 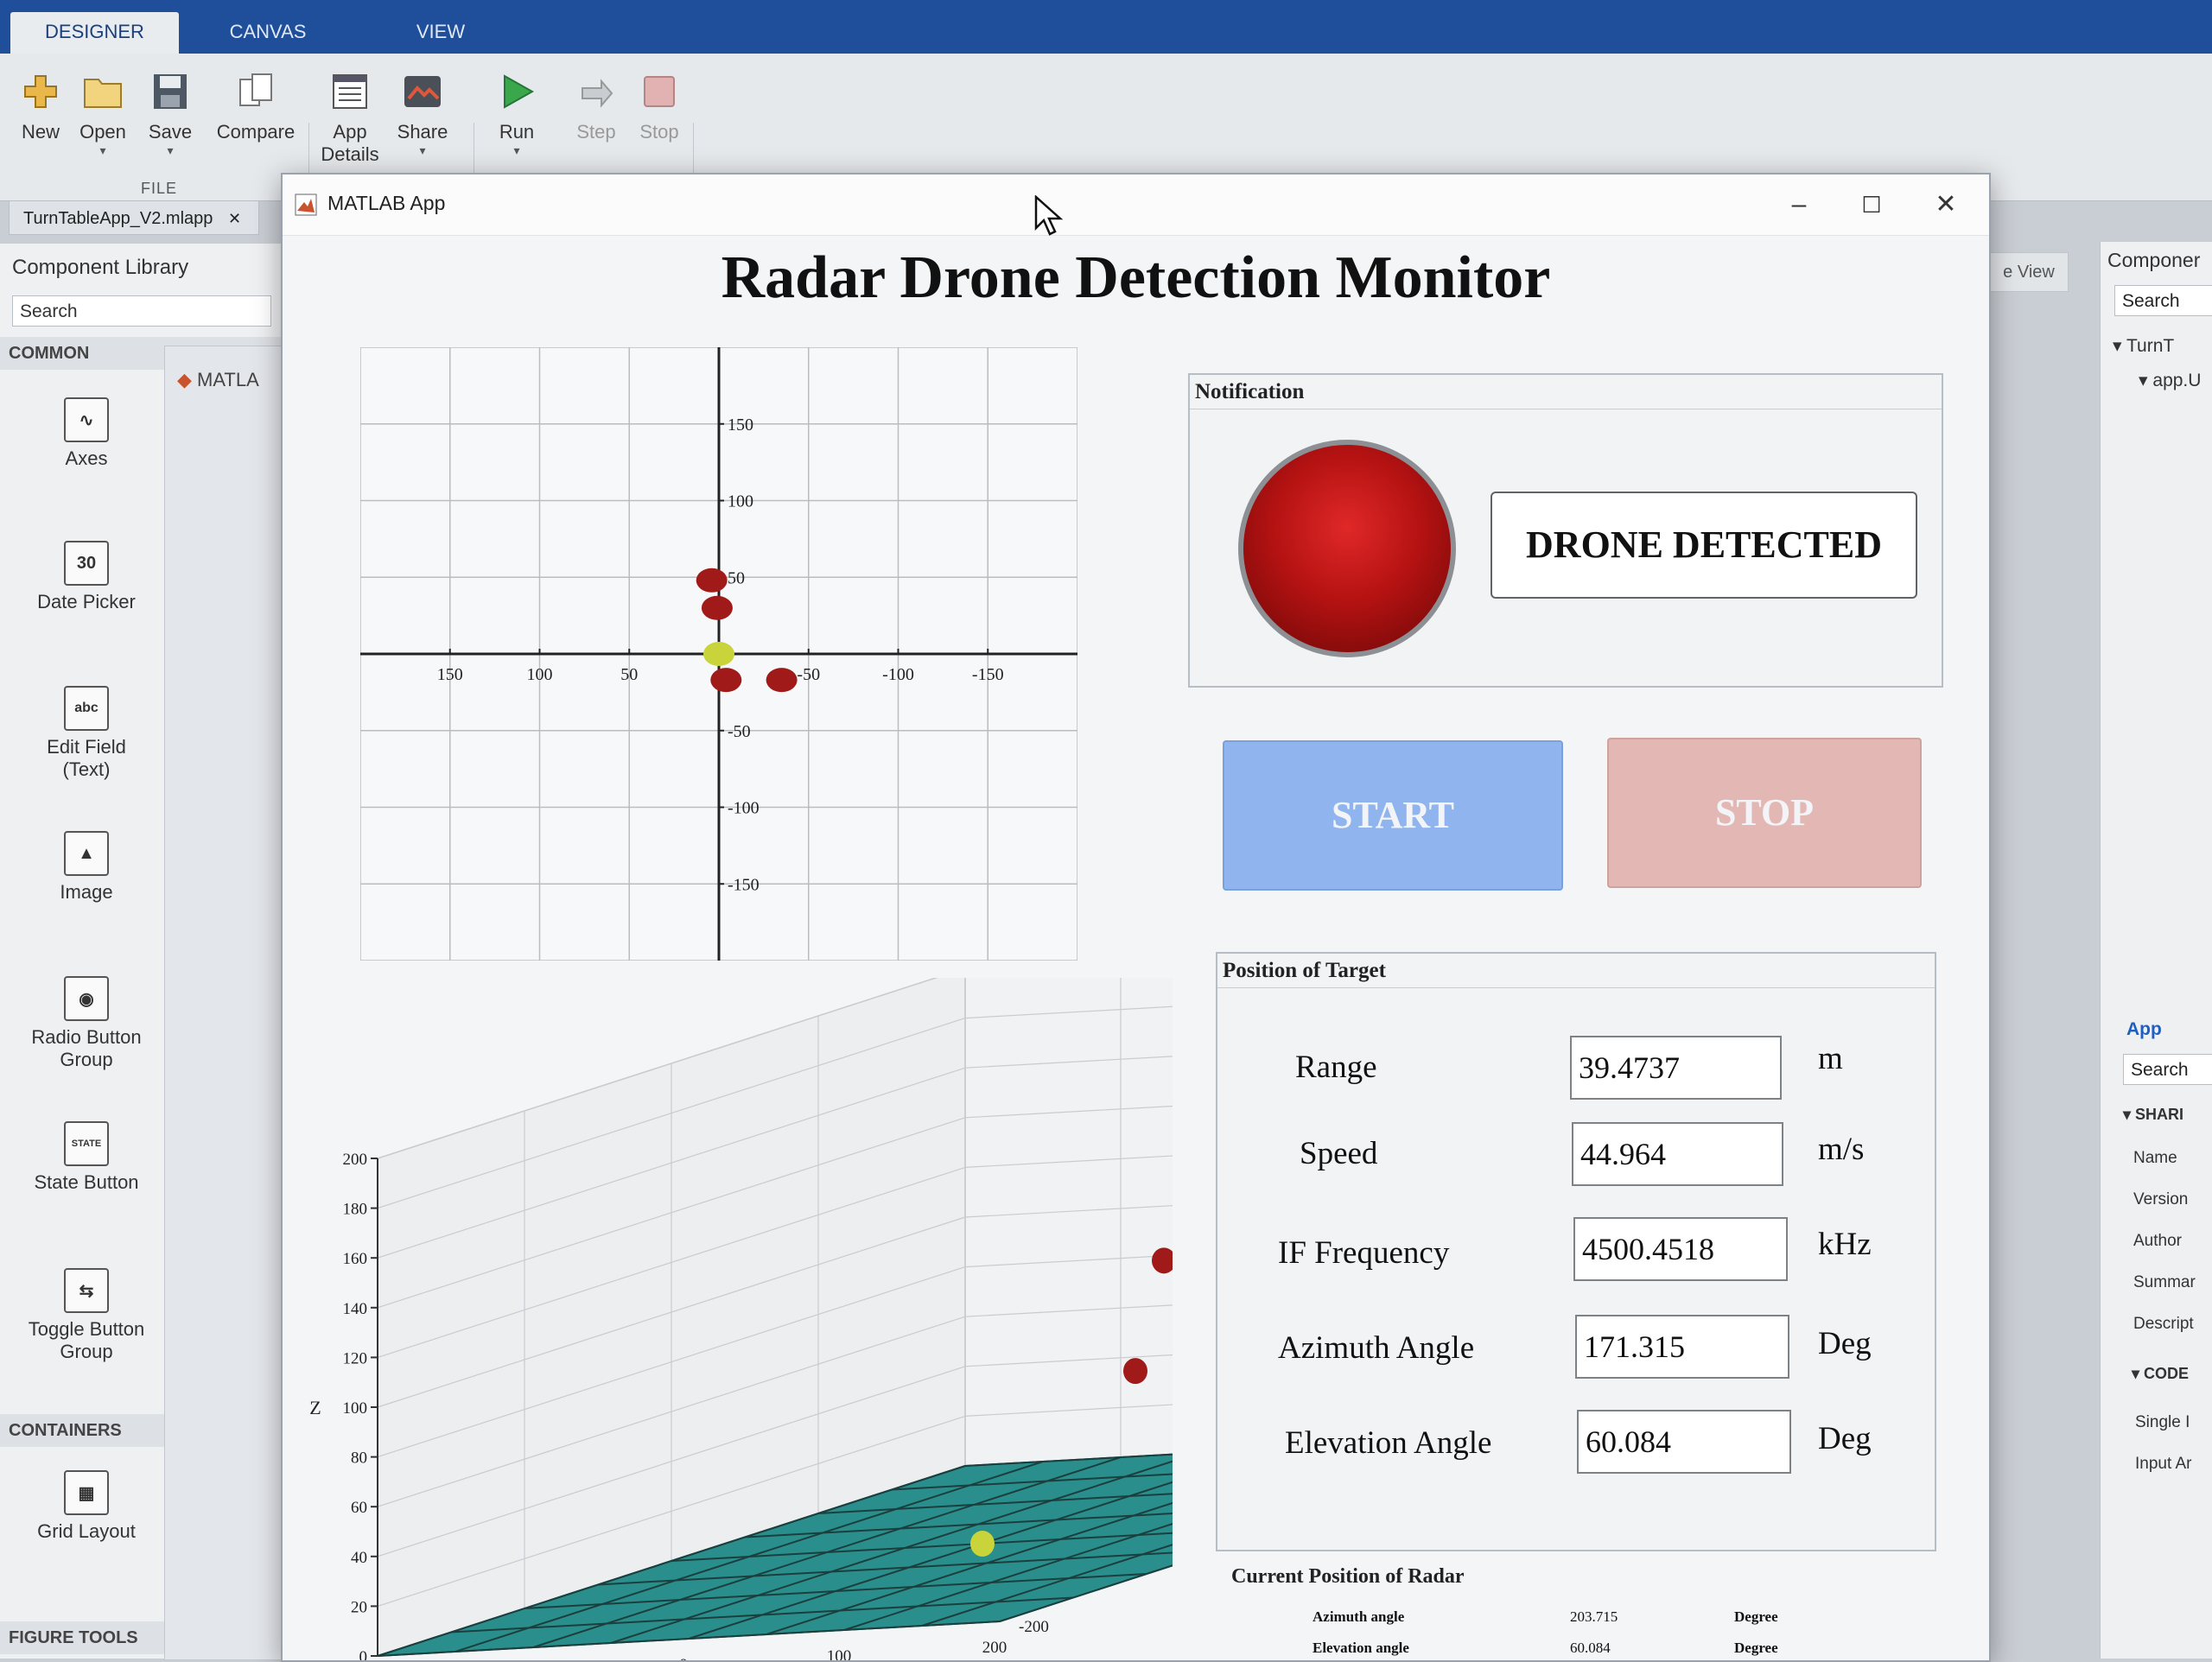 What do you see at coordinates (1339, 1153) in the screenshot?
I see `speed-label: Speed` at bounding box center [1339, 1153].